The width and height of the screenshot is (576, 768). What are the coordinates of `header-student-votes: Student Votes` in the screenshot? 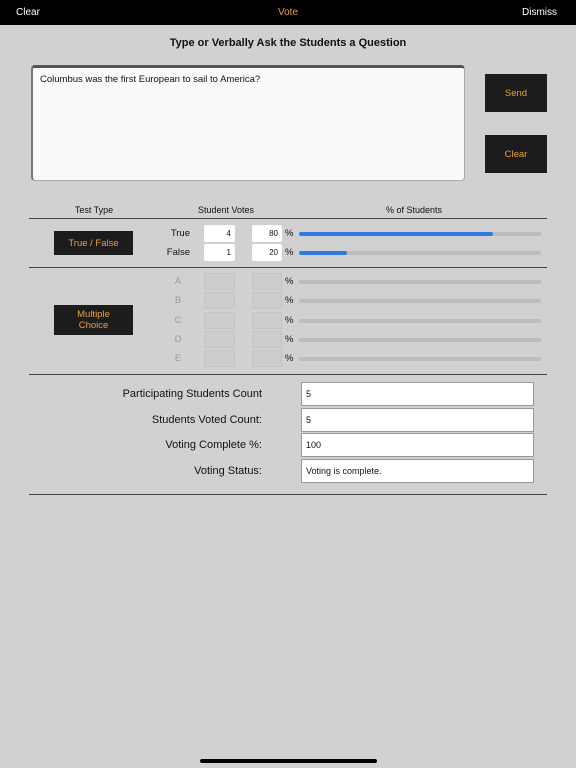 It's located at (226, 210).